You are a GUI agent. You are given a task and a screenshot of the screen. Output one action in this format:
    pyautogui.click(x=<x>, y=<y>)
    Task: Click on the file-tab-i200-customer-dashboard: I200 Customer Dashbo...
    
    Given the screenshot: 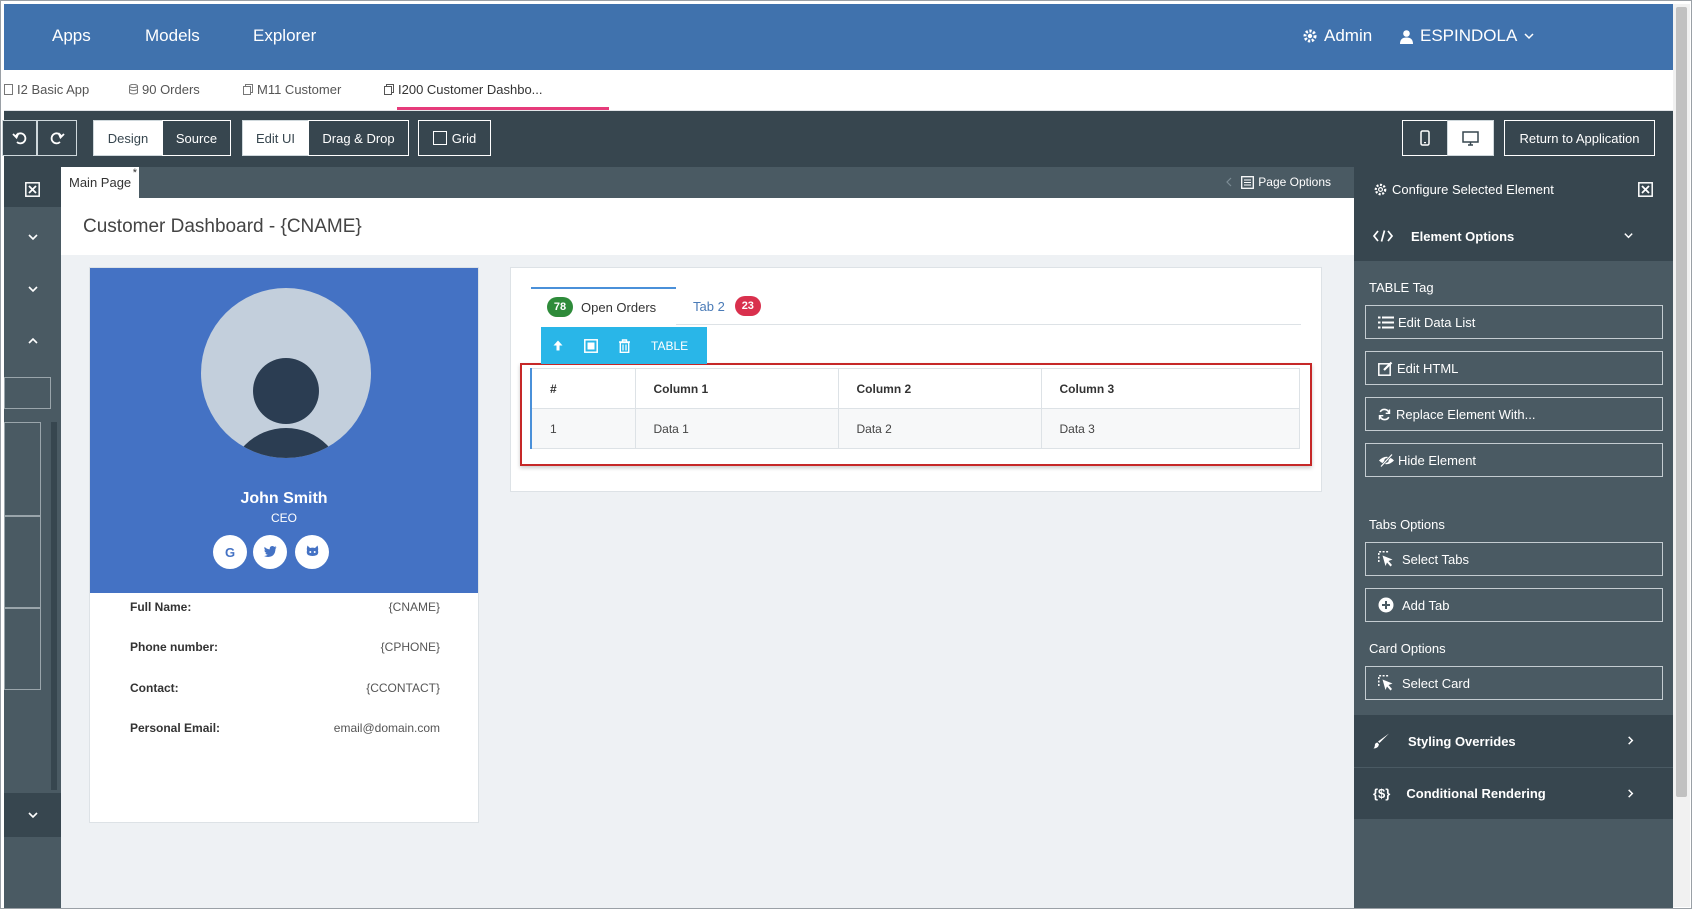 What is the action you would take?
    pyautogui.click(x=463, y=89)
    